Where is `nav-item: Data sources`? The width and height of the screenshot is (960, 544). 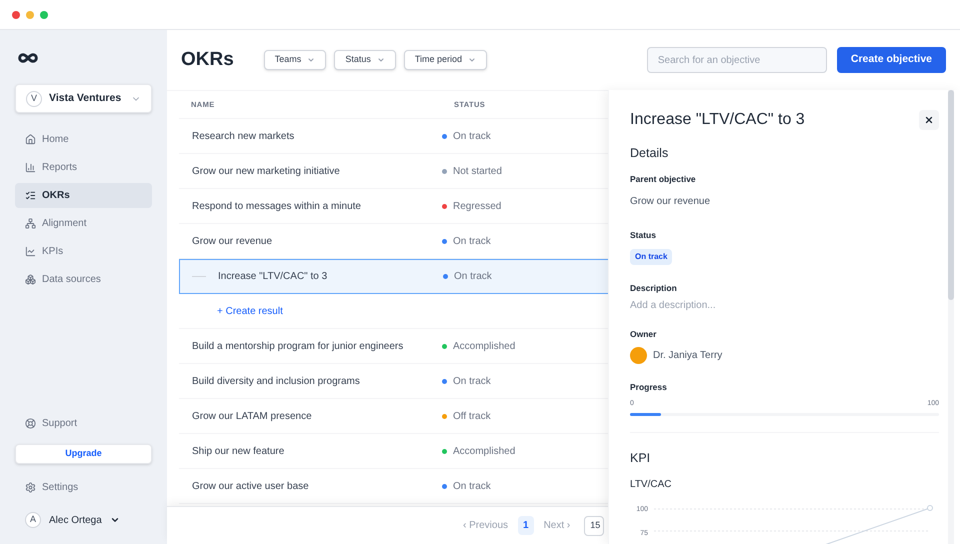 nav-item: Data sources is located at coordinates (83, 279).